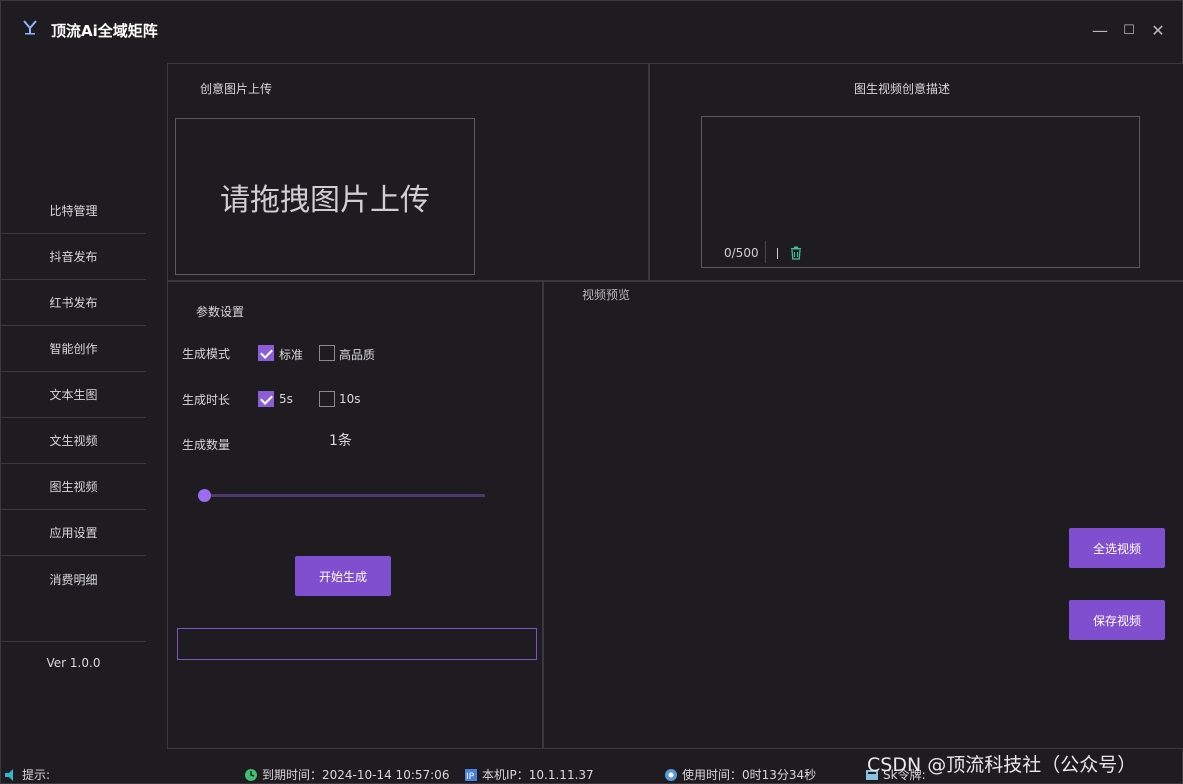  Describe the element at coordinates (73, 441) in the screenshot. I see `sidebar-item-text-to-video: 文生视频` at that location.